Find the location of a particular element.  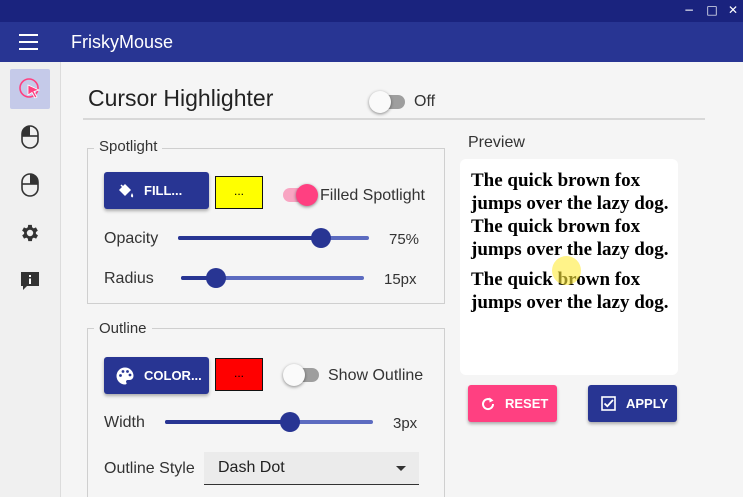

info-icon is located at coordinates (30, 281).